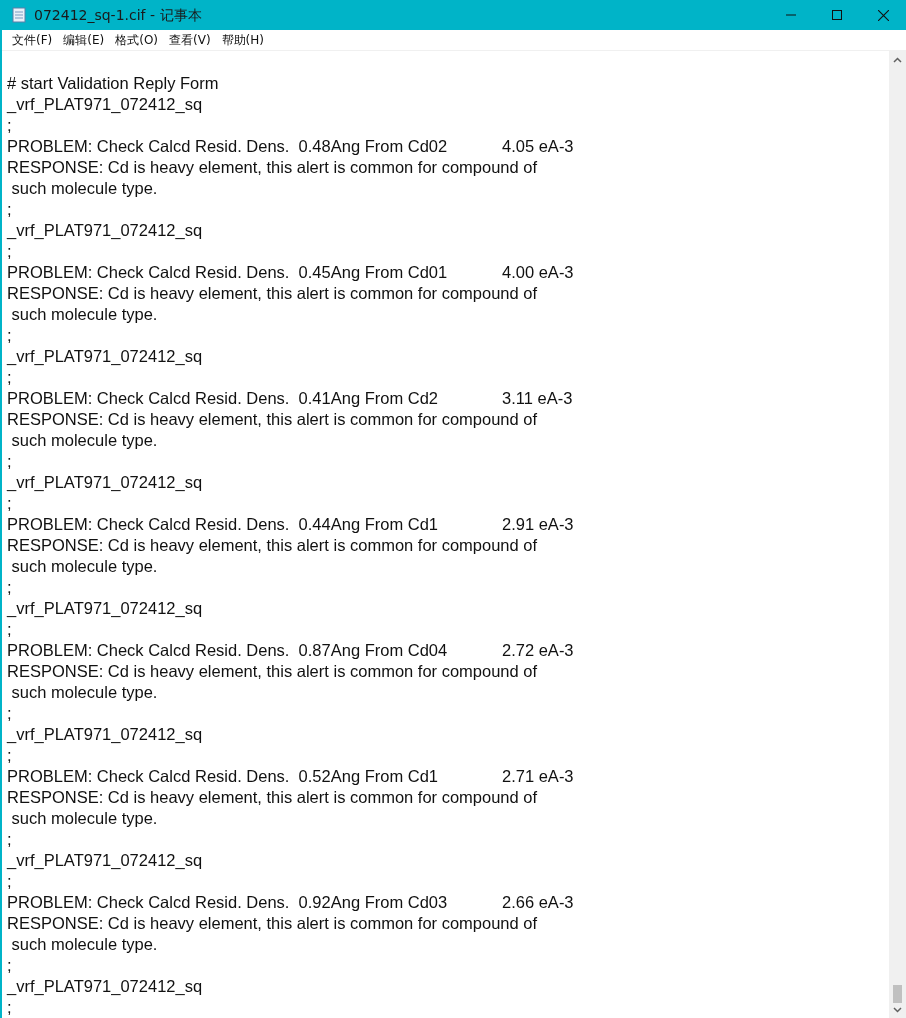 The width and height of the screenshot is (906, 1018). Describe the element at coordinates (223, 776) in the screenshot. I see `text-line: PROBLEM: Check Calcd Resid. Dens. 0.52Ang From Cd1` at that location.